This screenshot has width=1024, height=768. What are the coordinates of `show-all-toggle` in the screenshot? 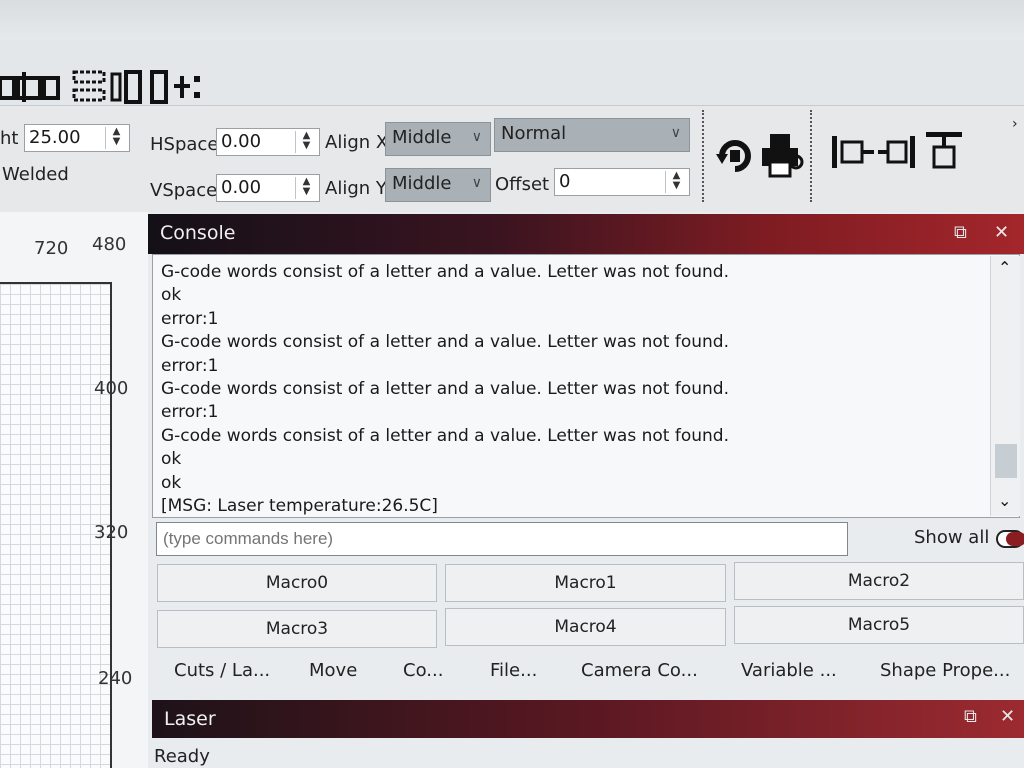 It's located at (1010, 539).